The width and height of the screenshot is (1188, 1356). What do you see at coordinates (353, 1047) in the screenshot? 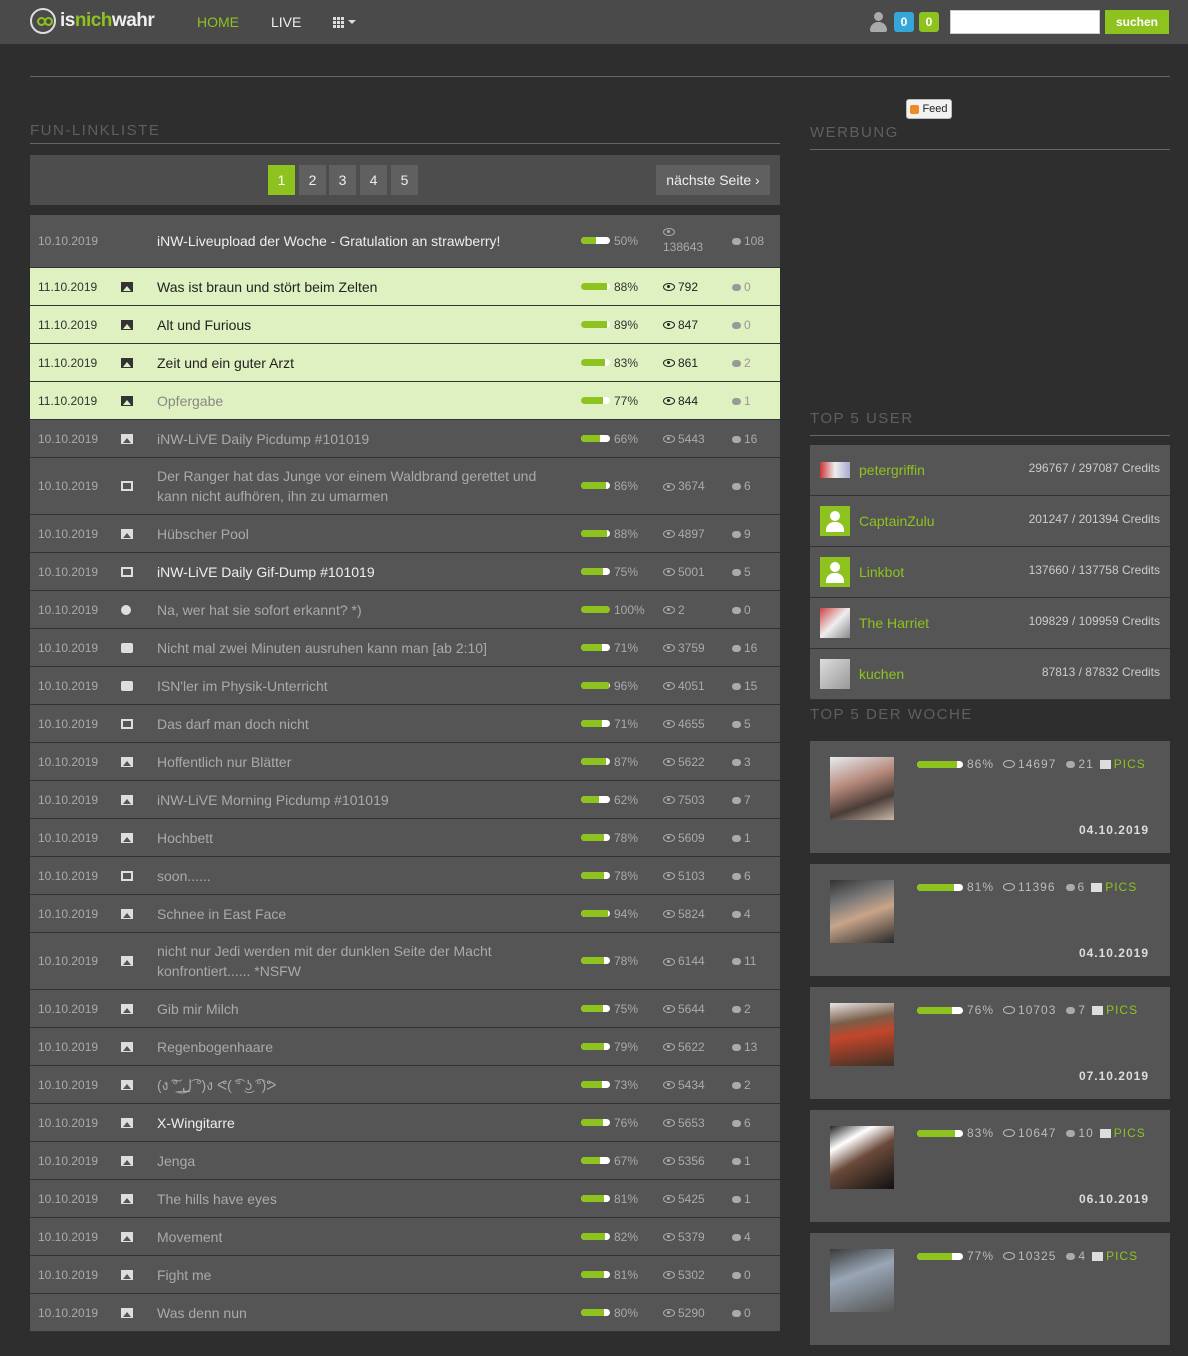
I see `row-title-link: Regenbogenhaare` at bounding box center [353, 1047].